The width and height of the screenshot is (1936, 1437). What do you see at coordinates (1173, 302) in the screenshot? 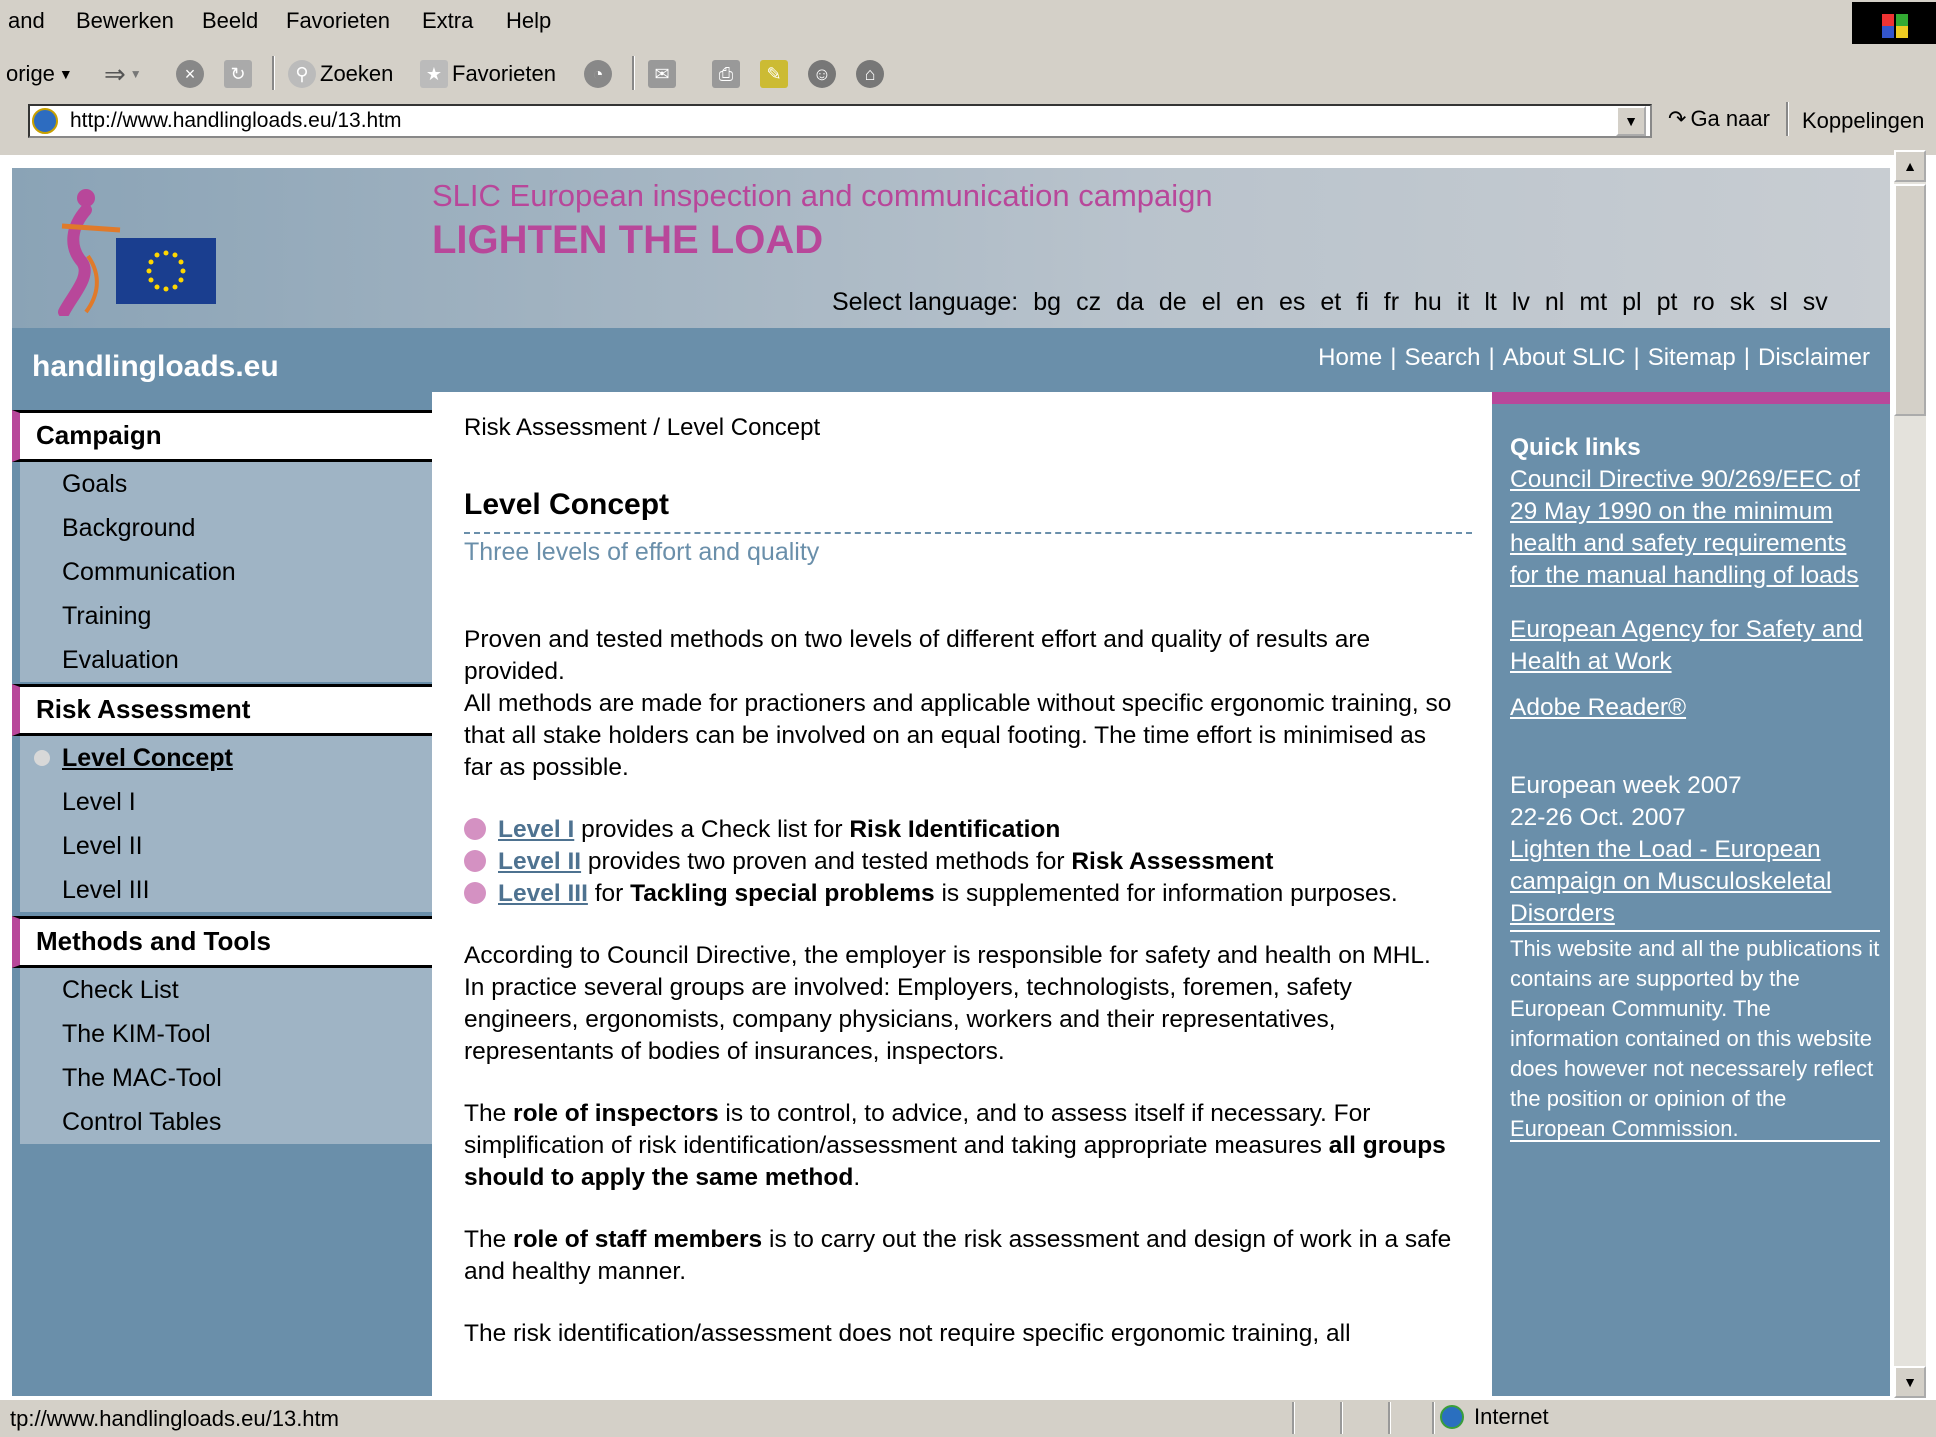
I see `lang-link: de` at bounding box center [1173, 302].